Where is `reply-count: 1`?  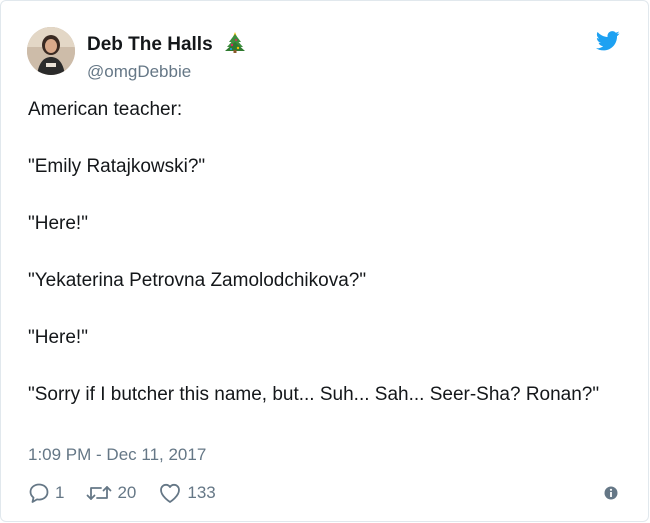
reply-count: 1 is located at coordinates (60, 492).